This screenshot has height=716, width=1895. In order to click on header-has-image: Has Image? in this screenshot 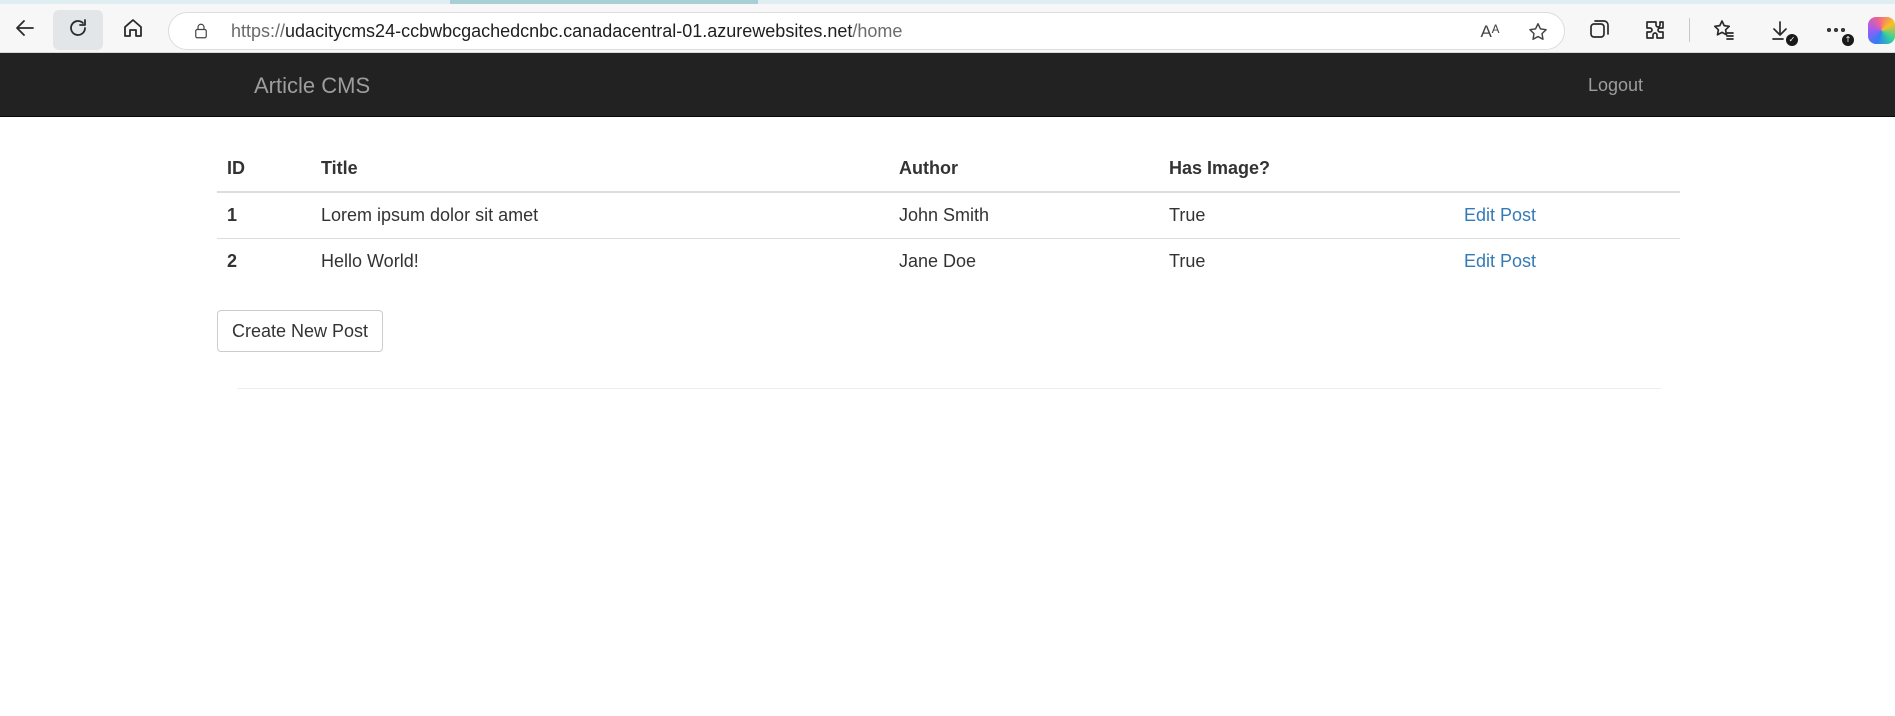, I will do `click(1306, 166)`.